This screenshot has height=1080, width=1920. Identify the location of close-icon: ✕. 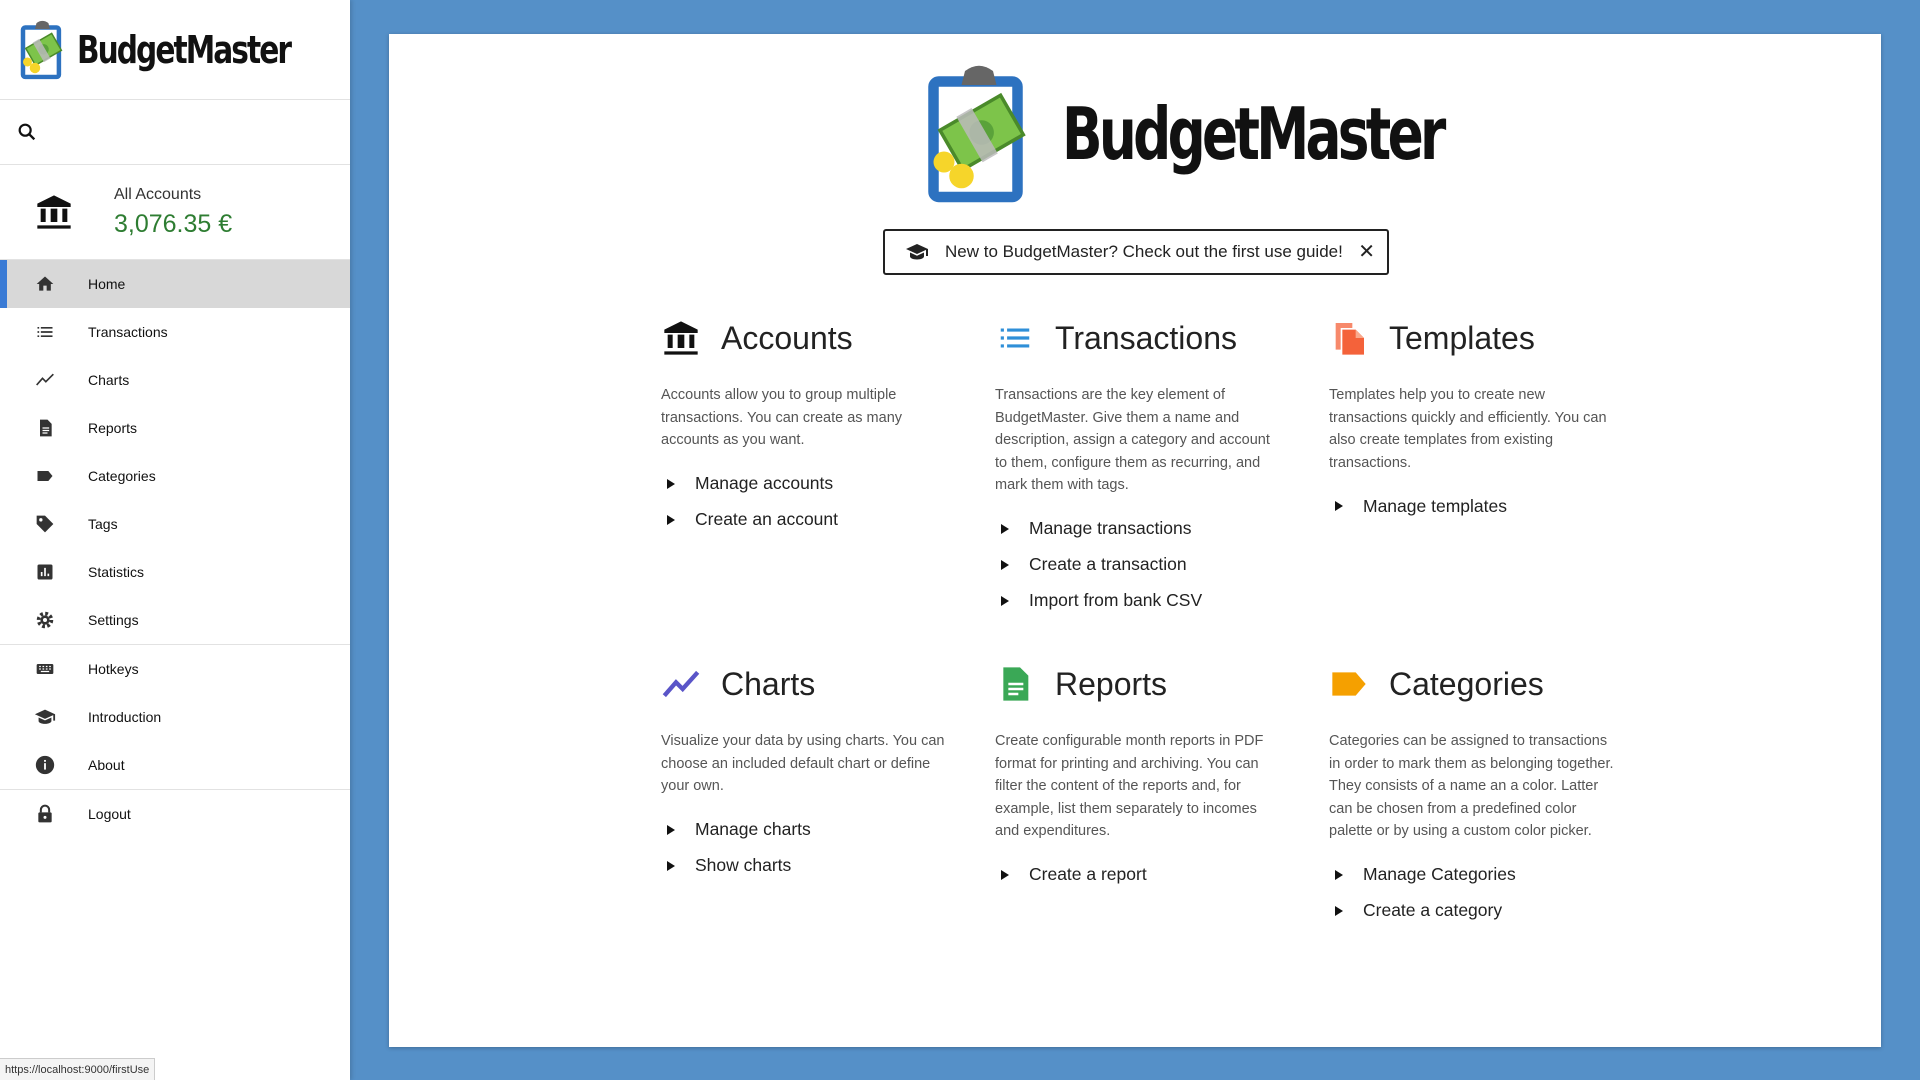
(1366, 252).